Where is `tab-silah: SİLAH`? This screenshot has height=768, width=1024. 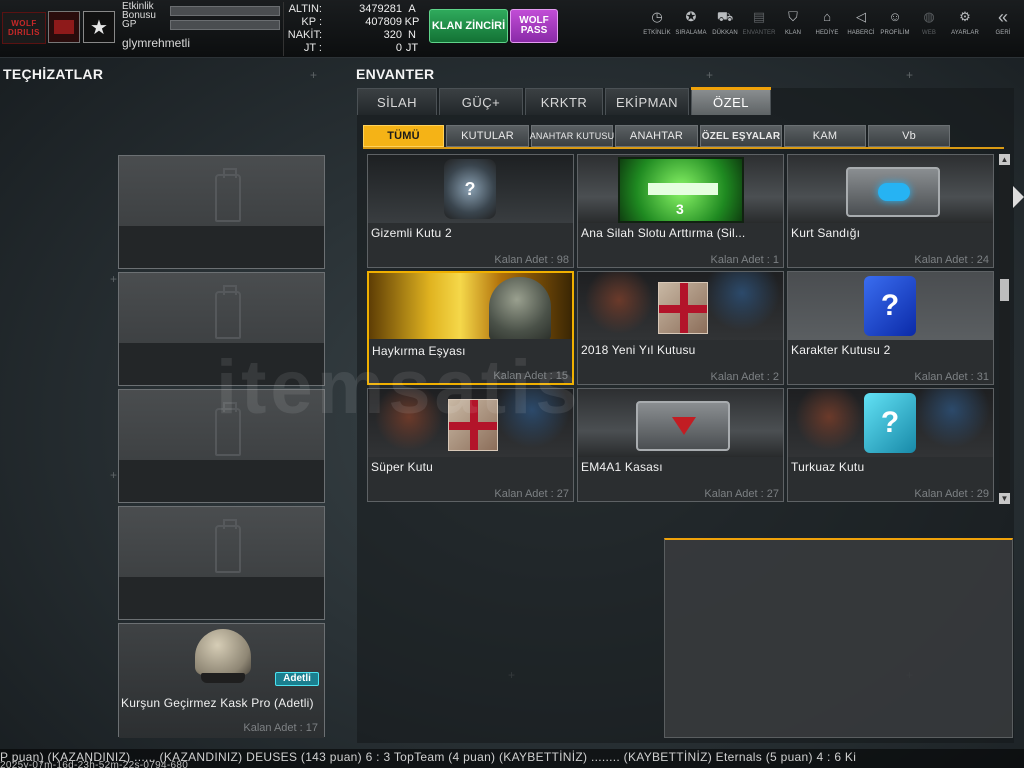 tab-silah: SİLAH is located at coordinates (397, 101).